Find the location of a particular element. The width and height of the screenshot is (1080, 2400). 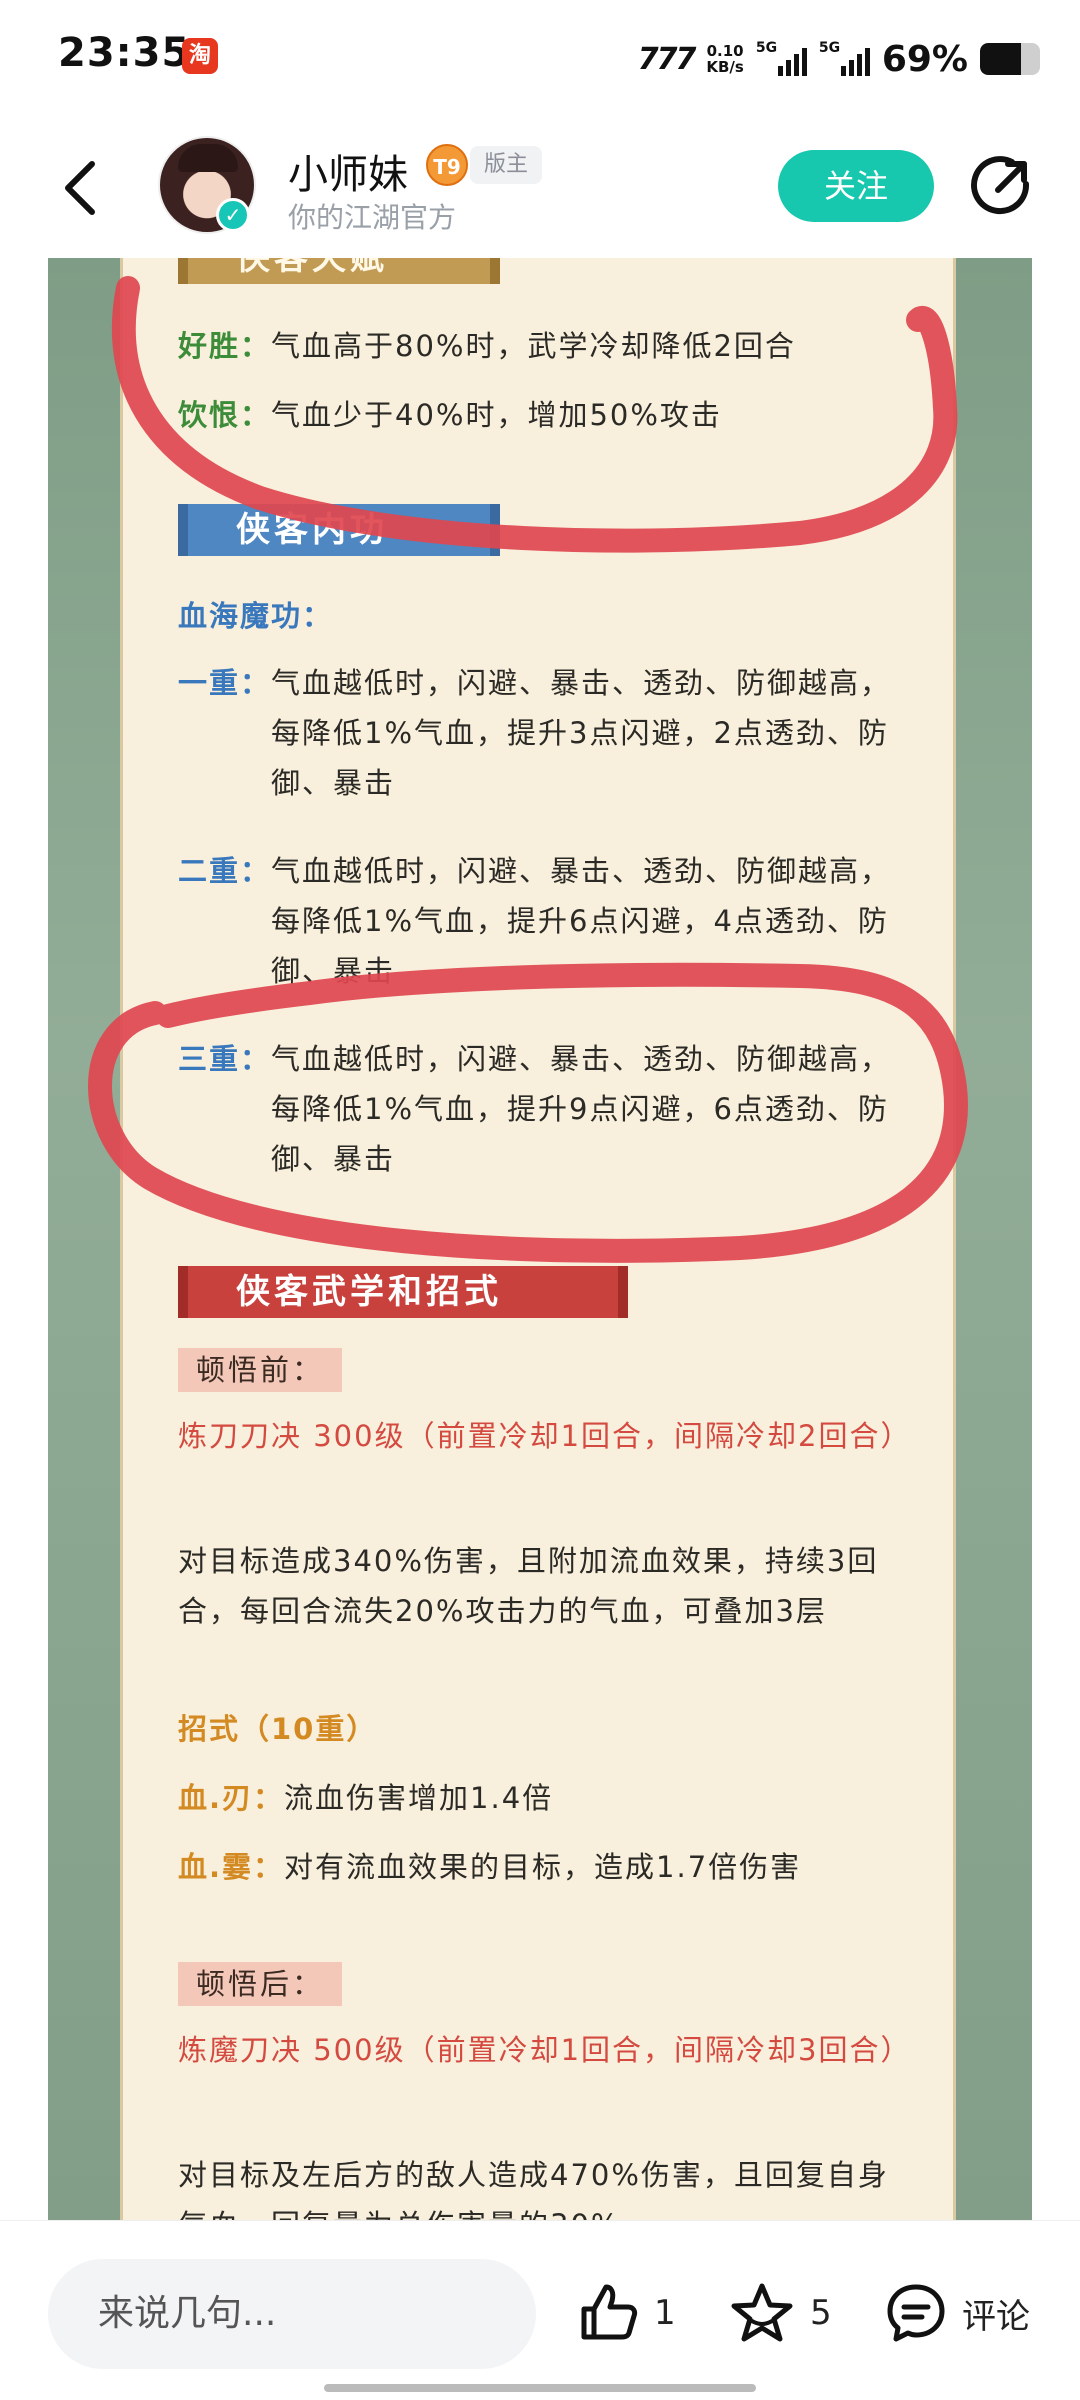

move-row-1: 血.刃： 流血伤害增加1.4倍 is located at coordinates (538, 1798).